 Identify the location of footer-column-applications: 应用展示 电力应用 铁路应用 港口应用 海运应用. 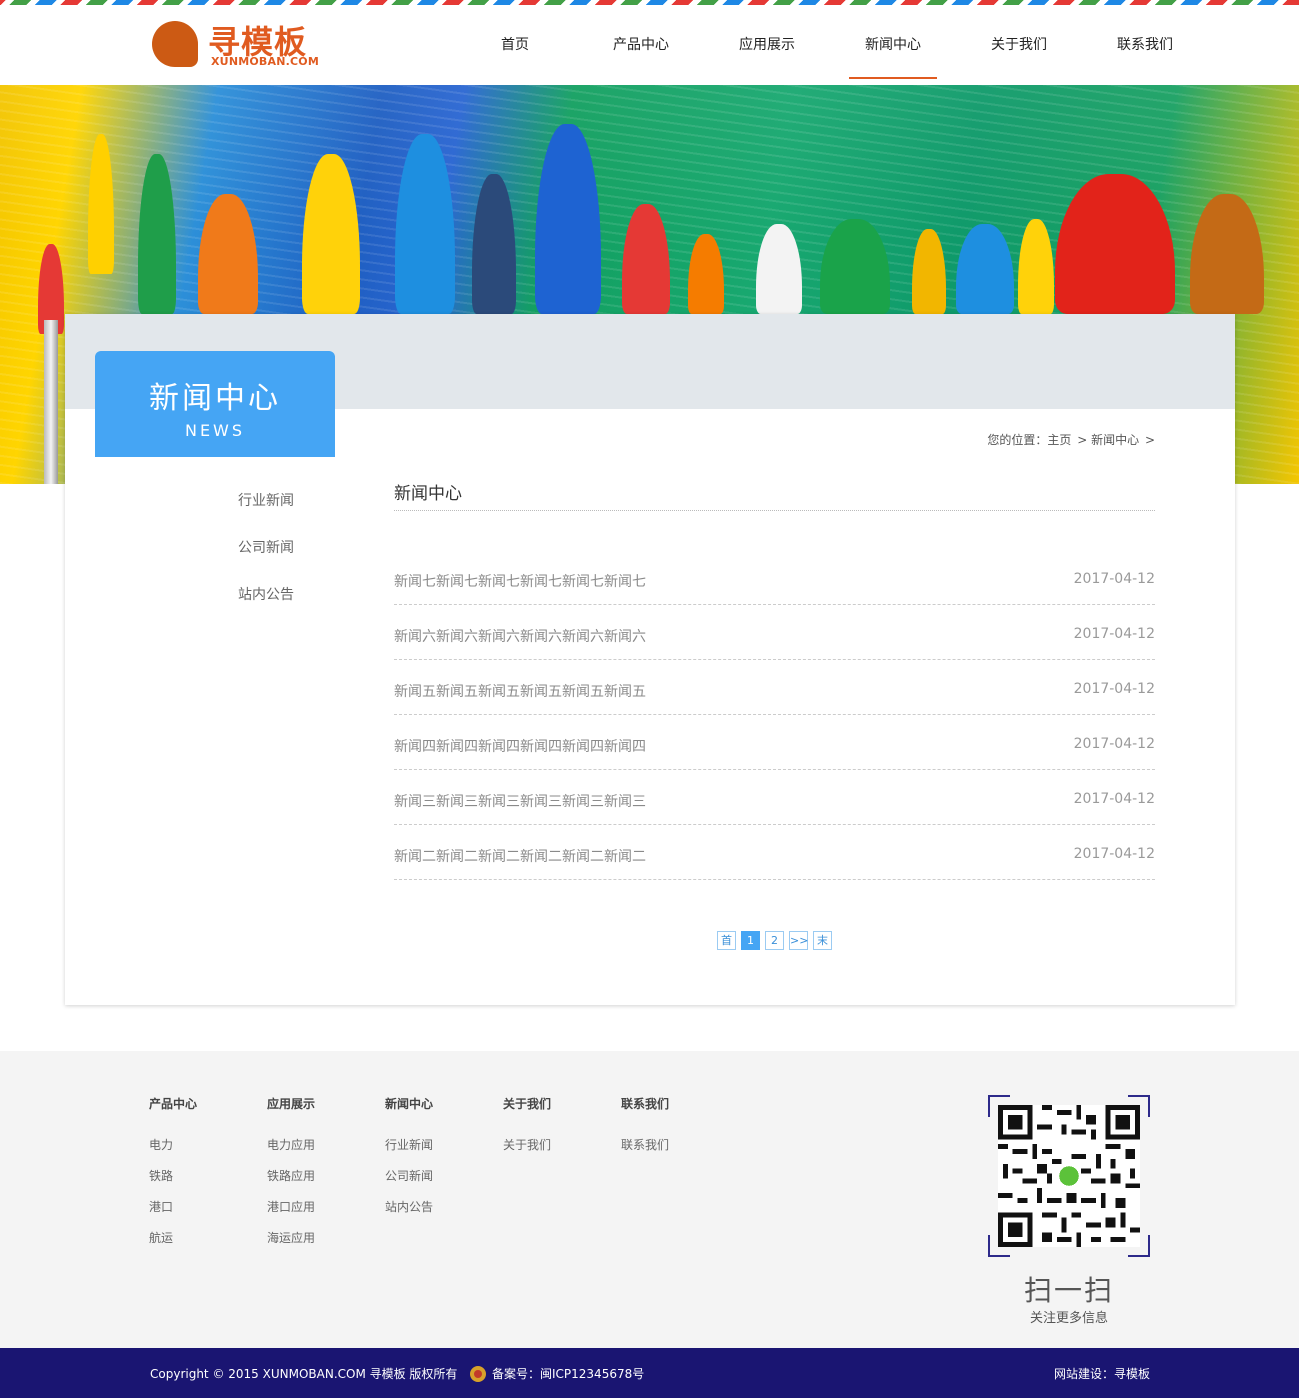
(291, 1170).